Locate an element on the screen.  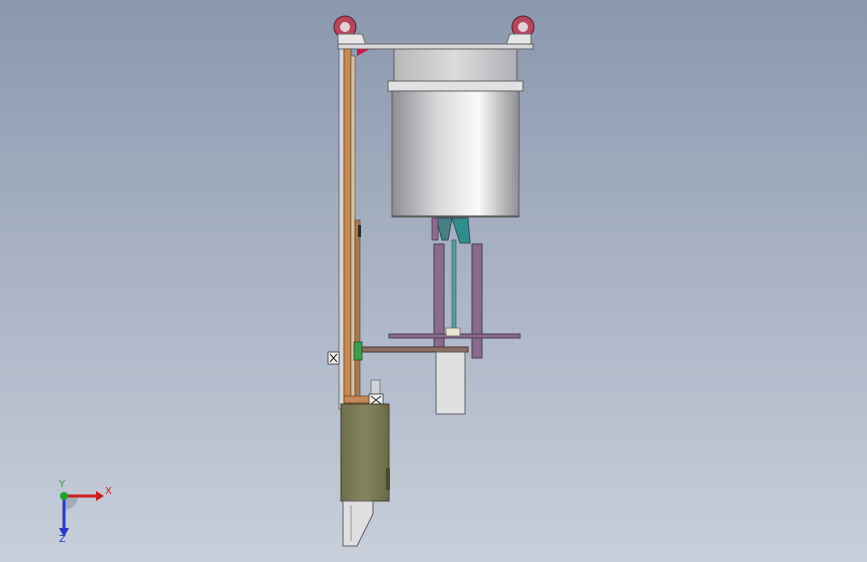
control-cabinet is located at coordinates (365, 452).